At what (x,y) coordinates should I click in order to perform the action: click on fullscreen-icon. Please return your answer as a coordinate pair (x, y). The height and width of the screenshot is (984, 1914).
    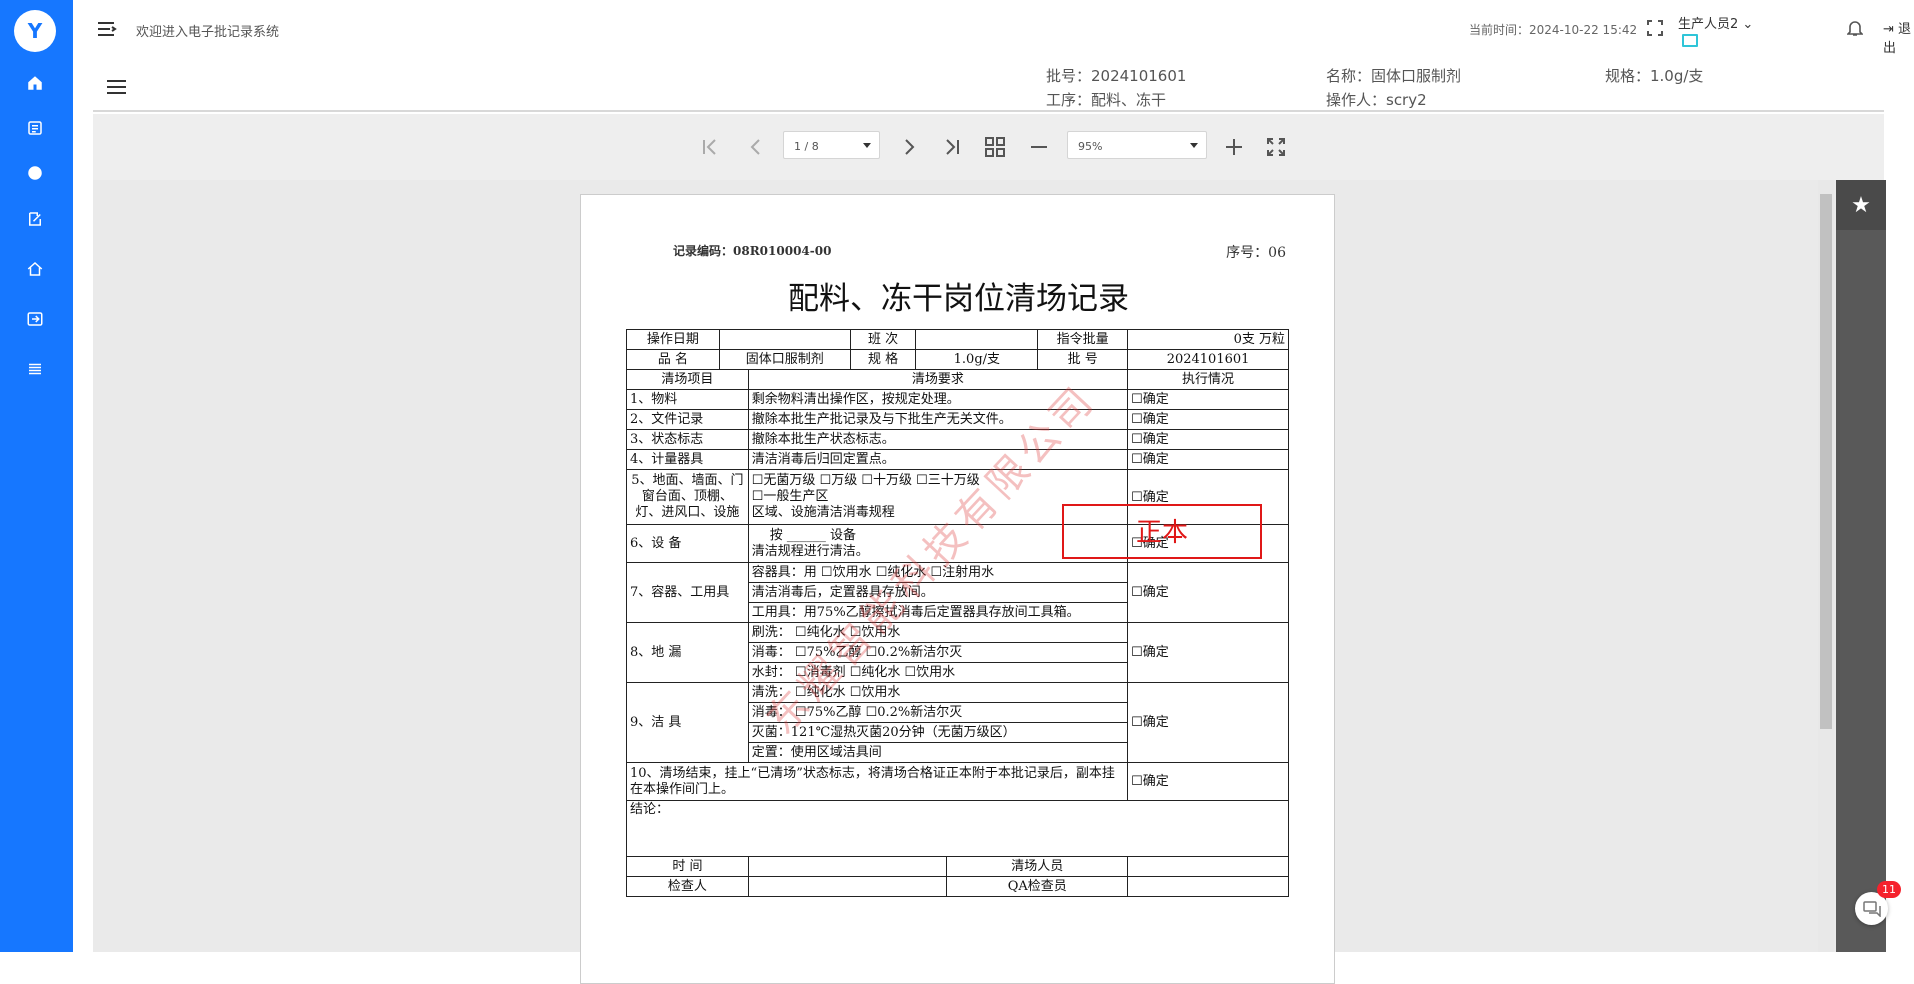
    Looking at the image, I should click on (1655, 28).